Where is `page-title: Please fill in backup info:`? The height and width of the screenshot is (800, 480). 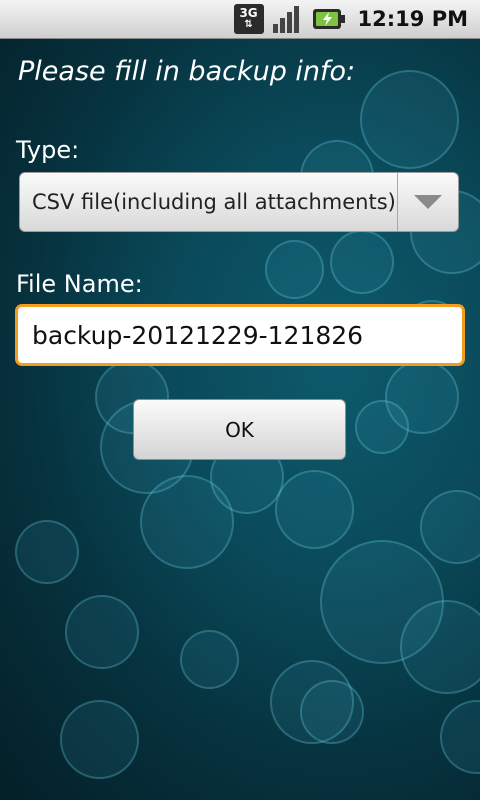
page-title: Please fill in backup info: is located at coordinates (187, 71).